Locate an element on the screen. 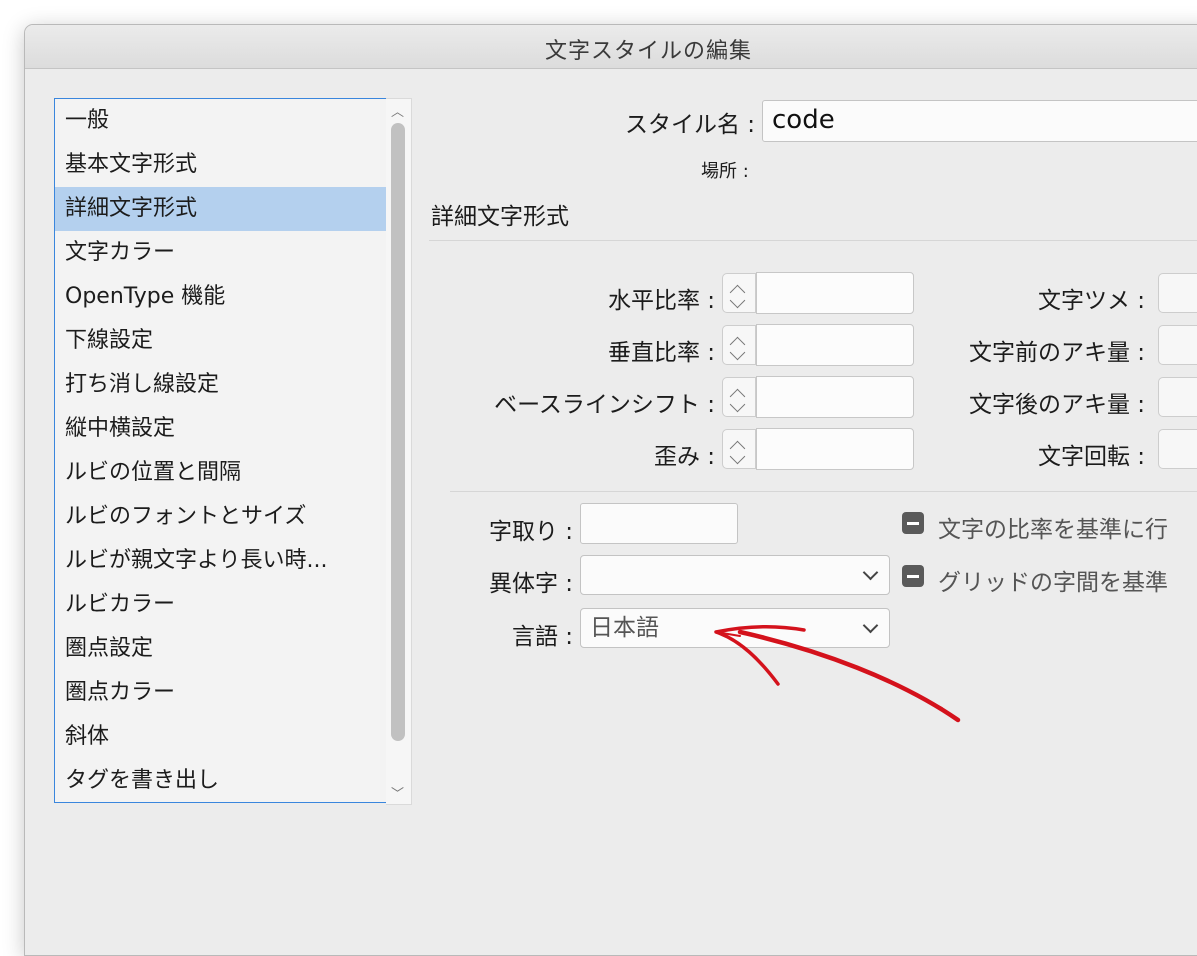  annotation-arrow is located at coordinates (837, 673).